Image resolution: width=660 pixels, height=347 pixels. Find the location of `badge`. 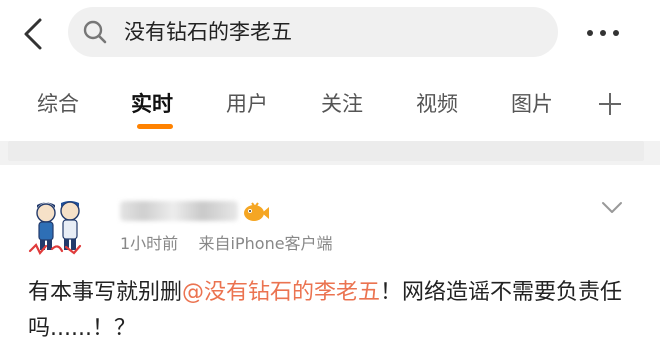

badge is located at coordinates (256, 212).